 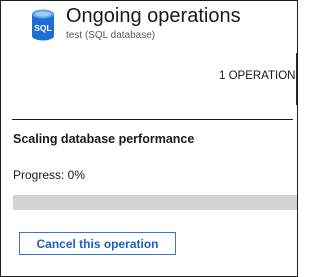 What do you see at coordinates (296, 79) in the screenshot?
I see `vertical-divider` at bounding box center [296, 79].